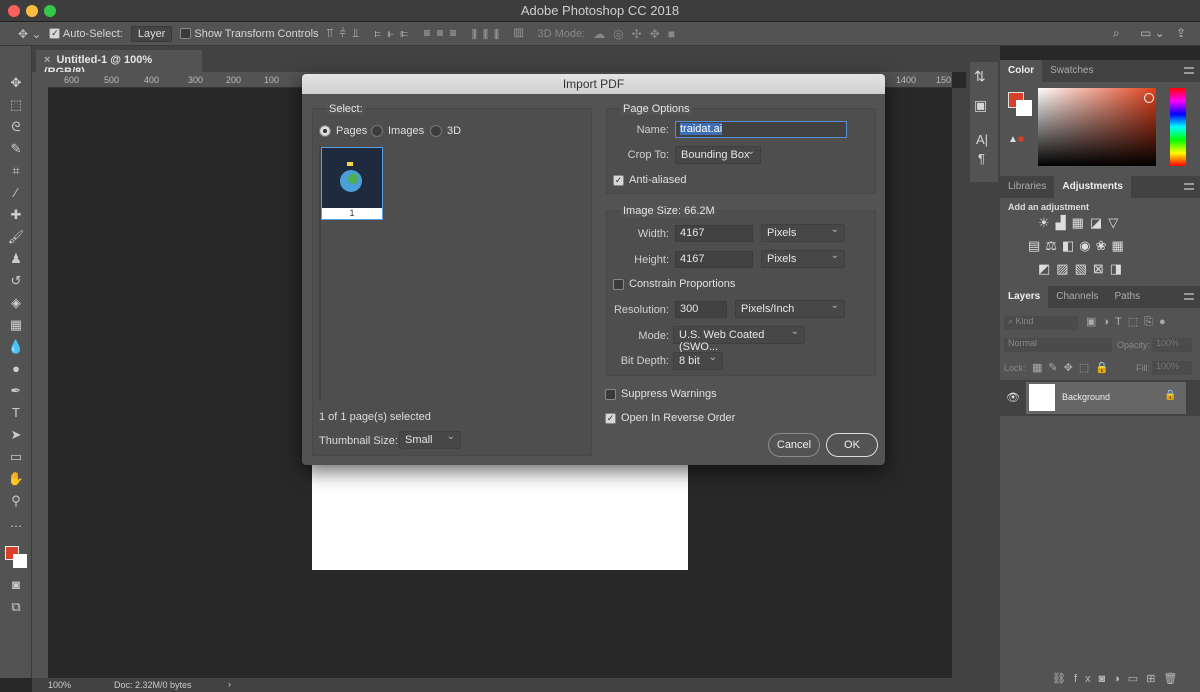  Describe the element at coordinates (1071, 71) in the screenshot. I see `tab-swatches: Swatches` at that location.